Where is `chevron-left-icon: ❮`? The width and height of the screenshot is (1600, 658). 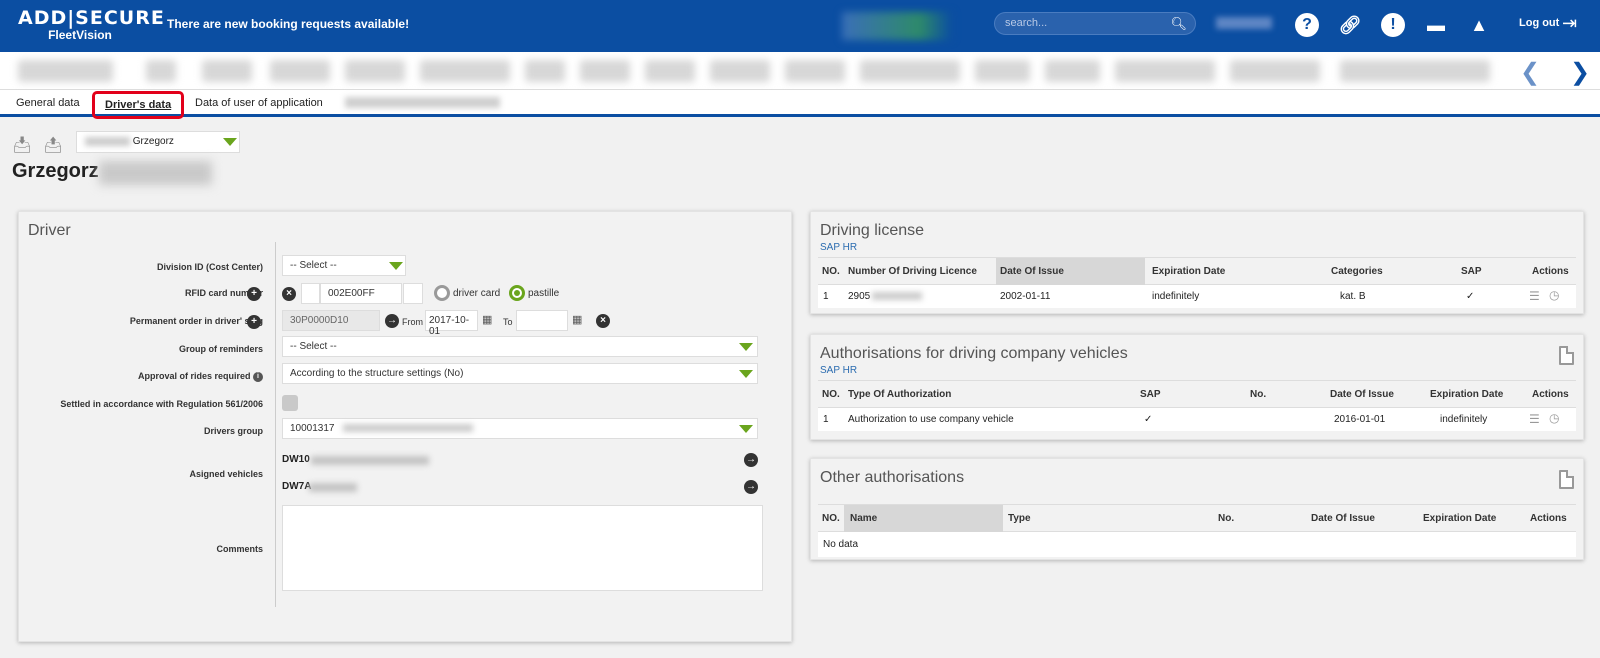 chevron-left-icon: ❮ is located at coordinates (1530, 72).